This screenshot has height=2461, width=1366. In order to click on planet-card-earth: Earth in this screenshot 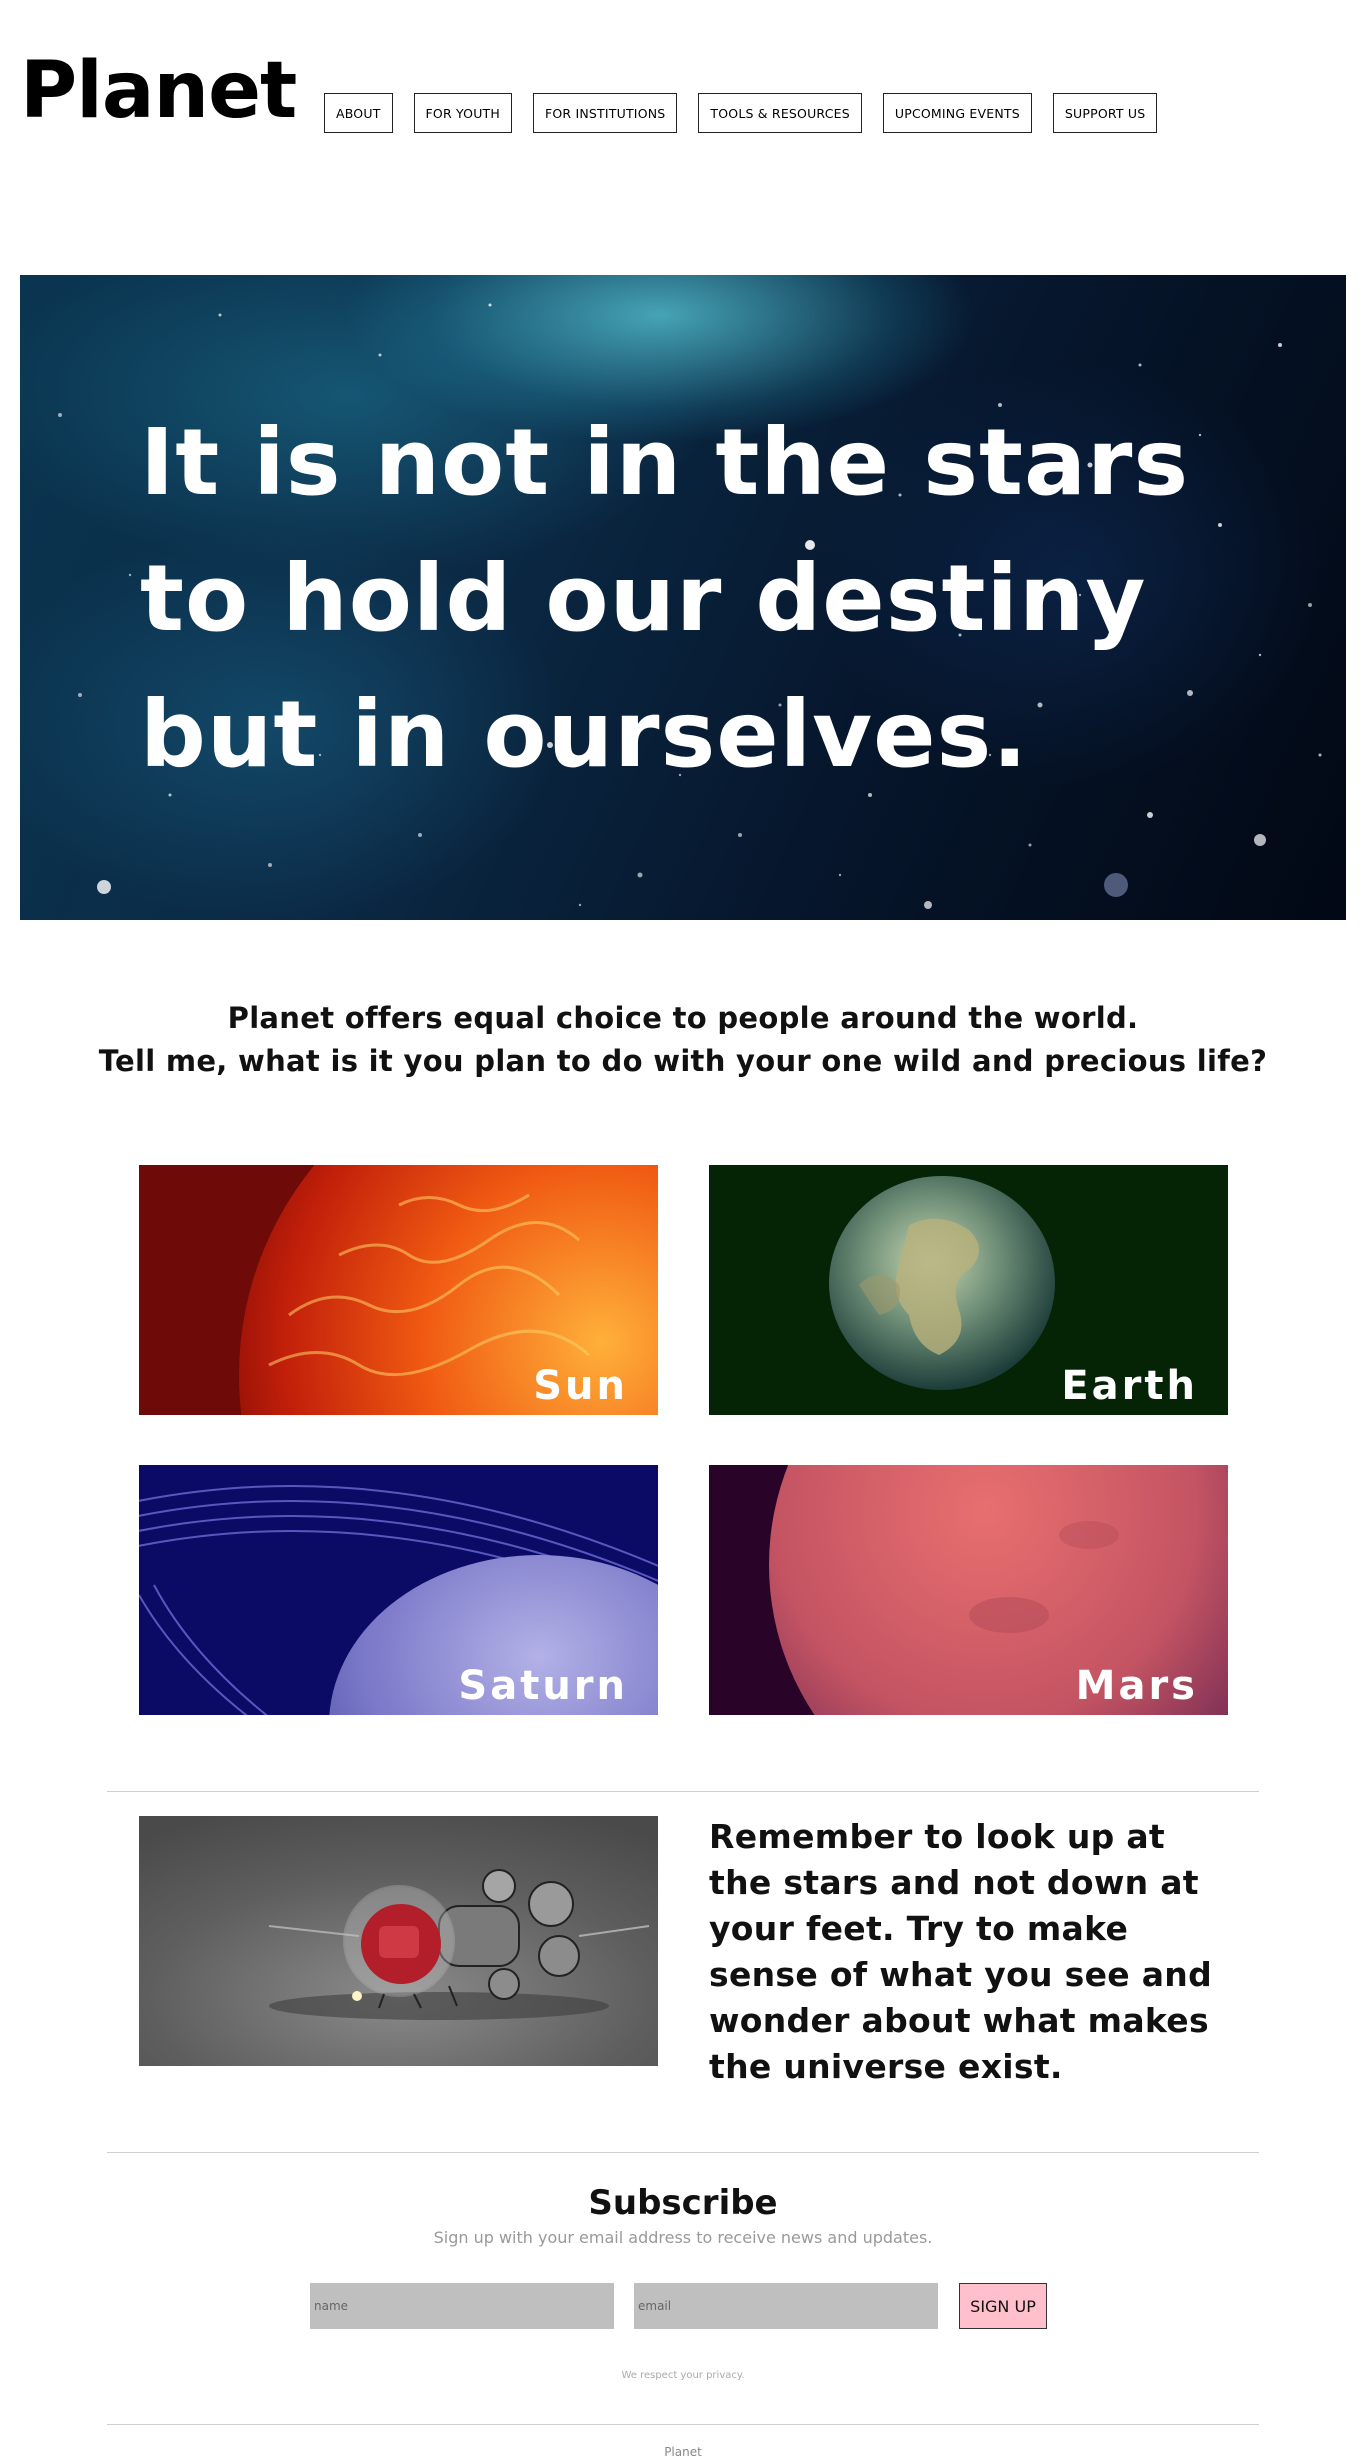, I will do `click(968, 1290)`.